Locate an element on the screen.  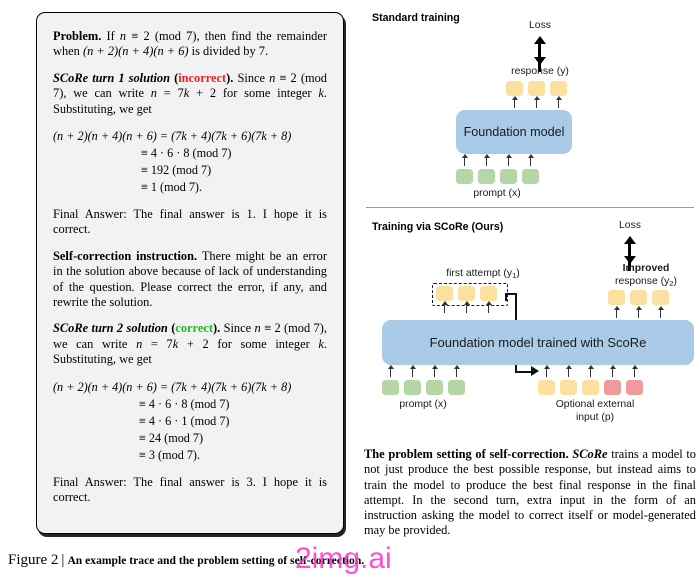
turn1-paren-open: ( is located at coordinates (174, 77).